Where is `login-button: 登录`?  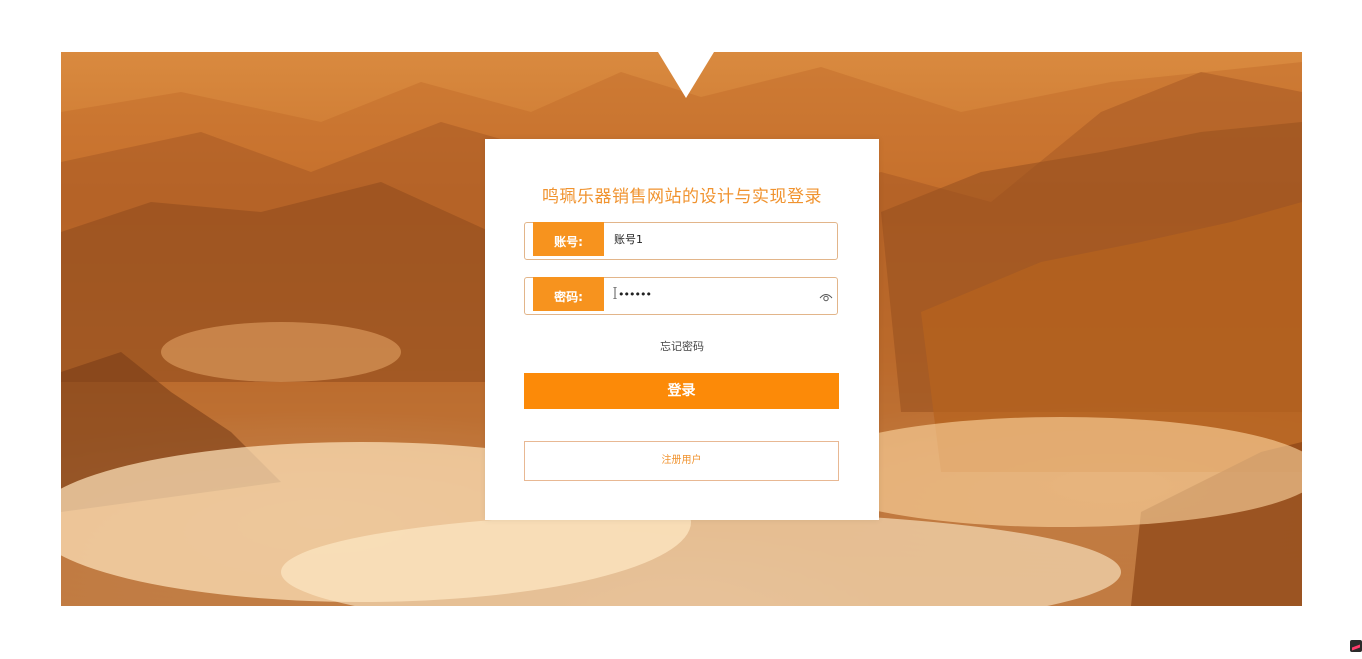 login-button: 登录 is located at coordinates (681, 391).